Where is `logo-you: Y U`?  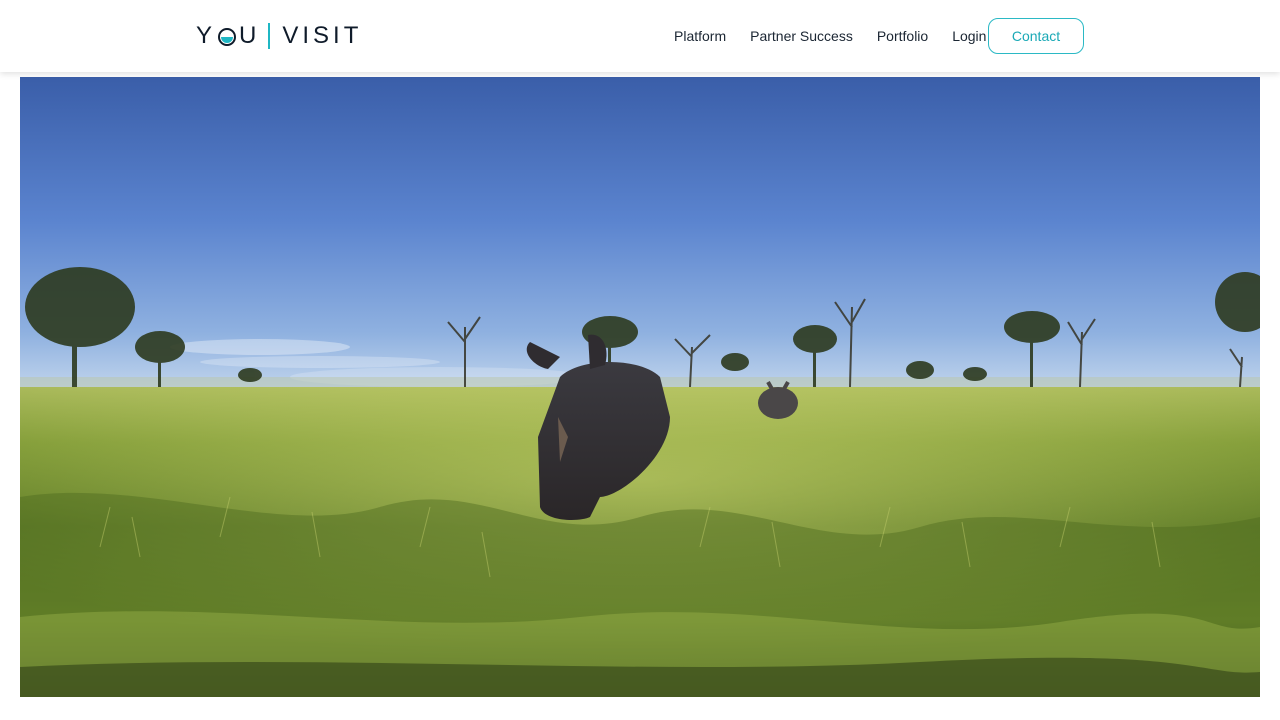
logo-you: Y U is located at coordinates (228, 36).